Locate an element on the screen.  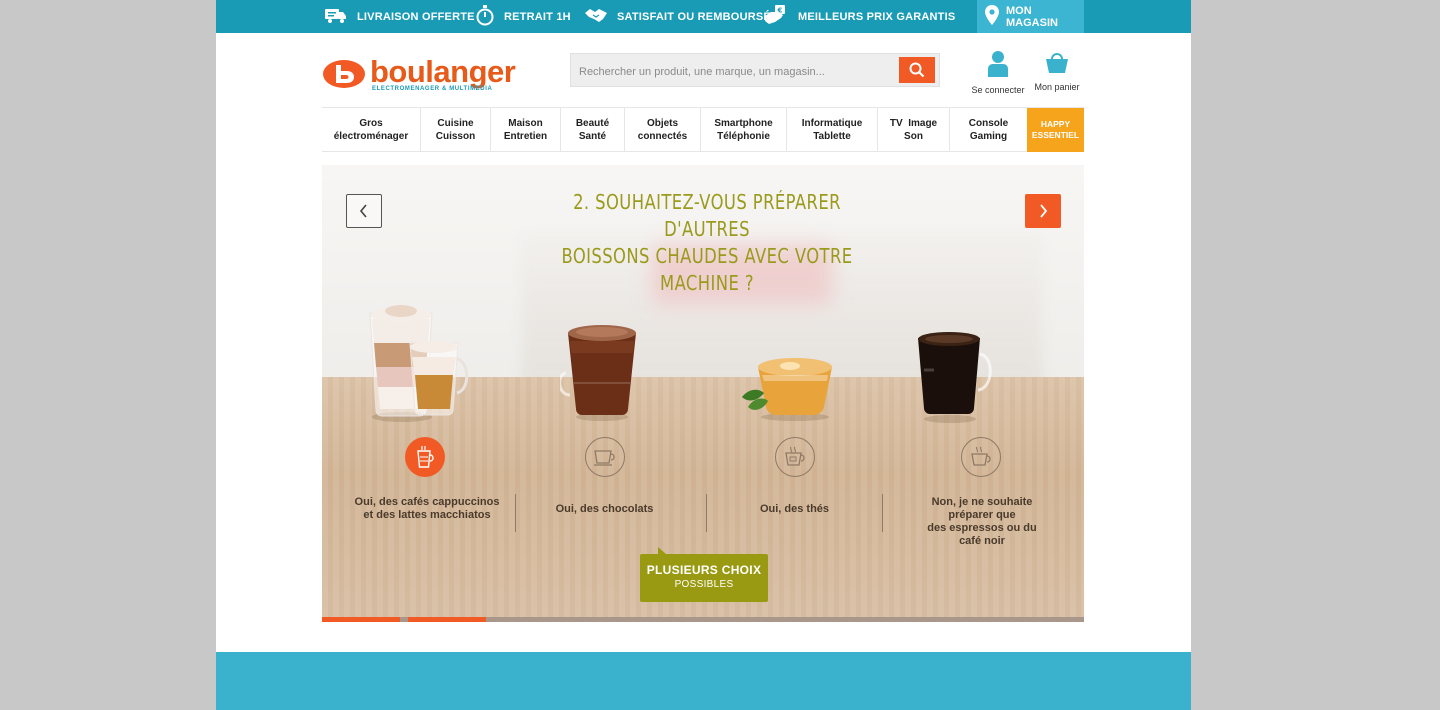
badge-subtitle: POSSIBLES is located at coordinates (704, 584).